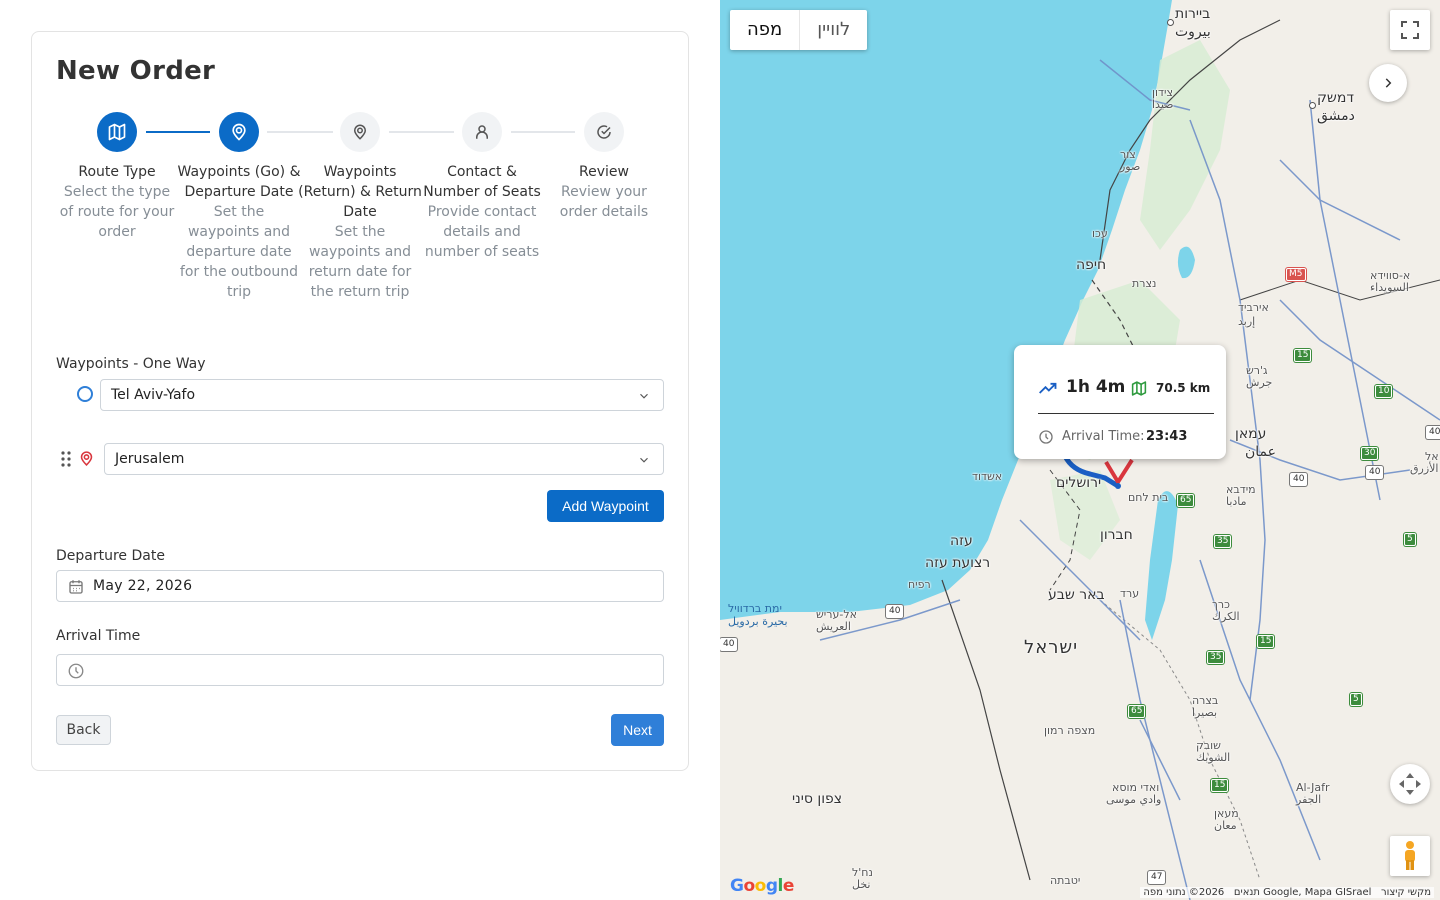  I want to click on map-terms-link: תנאים, so click(1247, 892).